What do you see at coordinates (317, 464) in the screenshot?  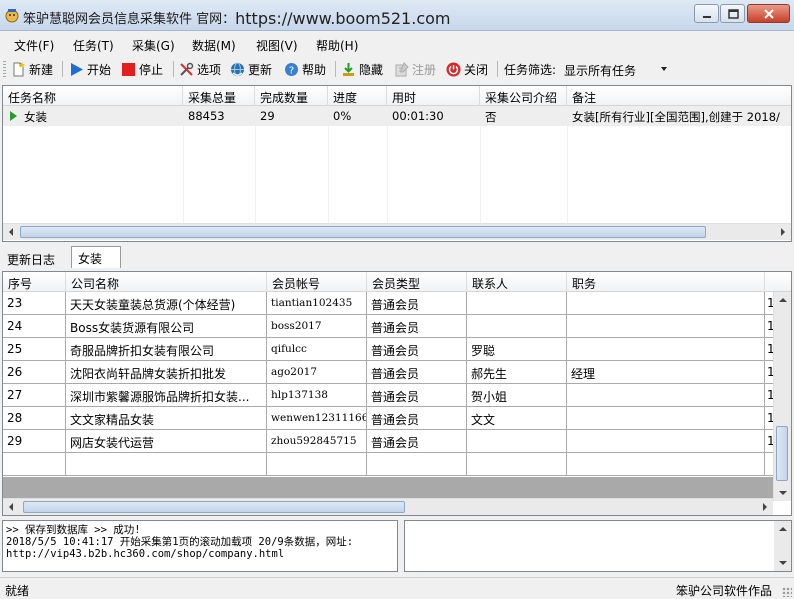 I see `cell-account` at bounding box center [317, 464].